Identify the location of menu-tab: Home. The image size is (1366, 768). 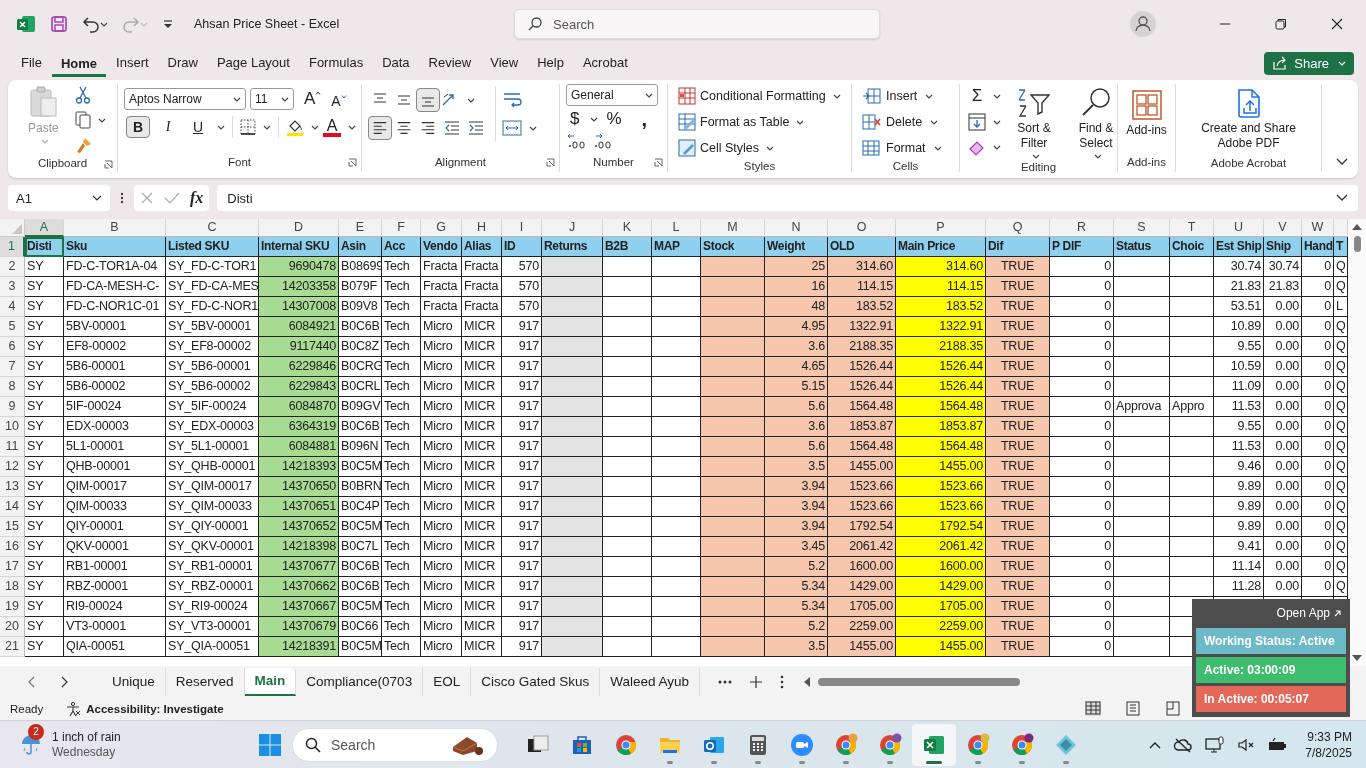
(79, 63).